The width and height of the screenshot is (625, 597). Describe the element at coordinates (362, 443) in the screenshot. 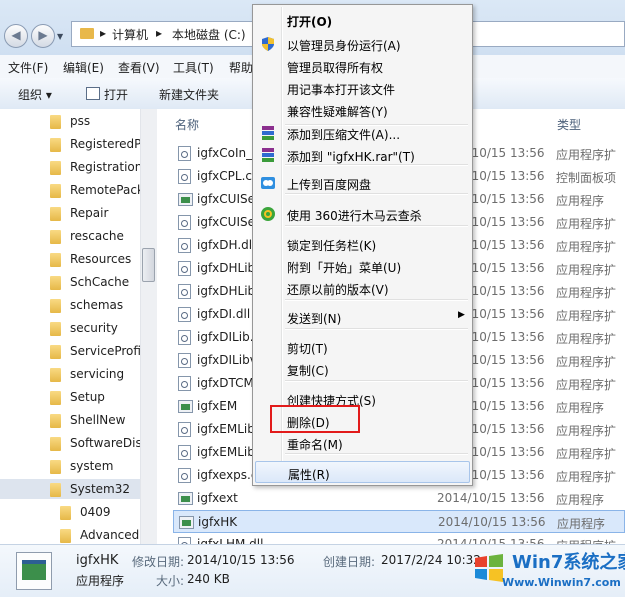

I see `menu-item-rename: 重命名(M)` at that location.